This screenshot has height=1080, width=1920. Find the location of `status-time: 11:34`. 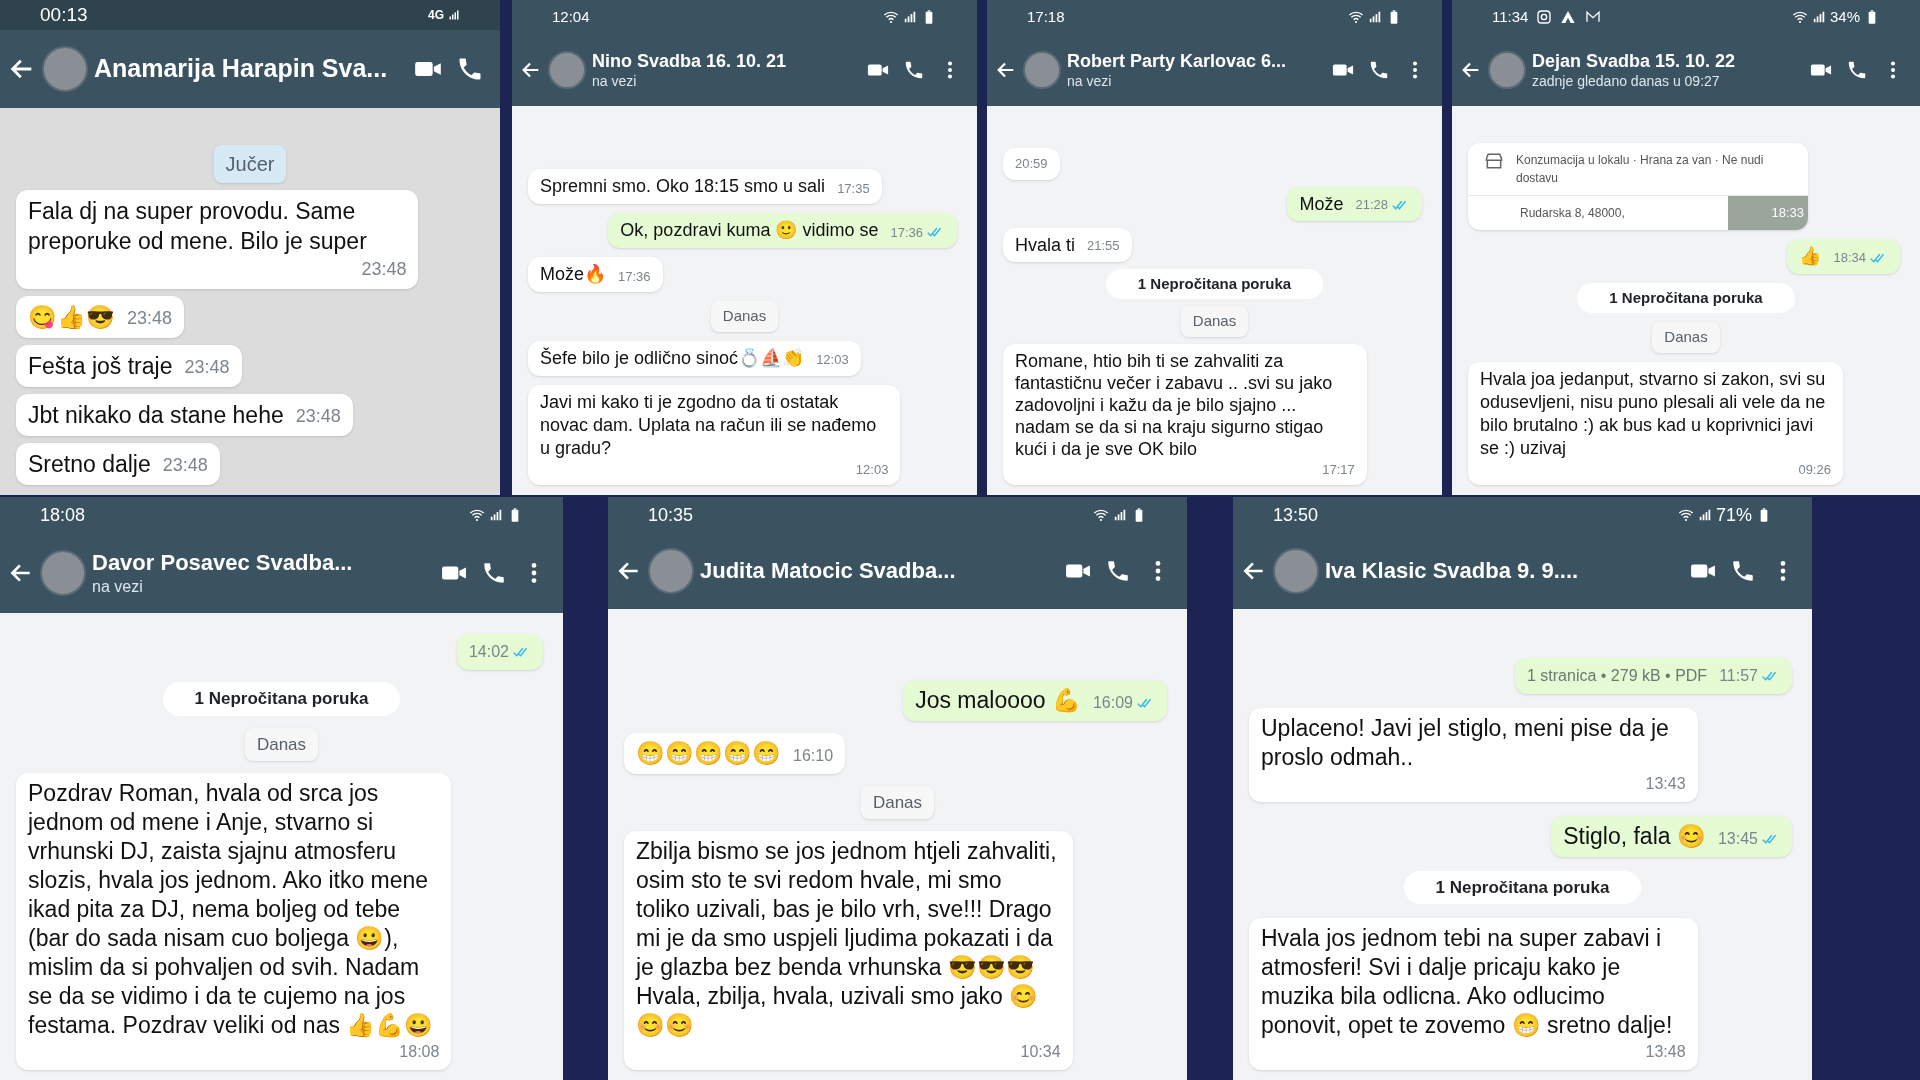

status-time: 11:34 is located at coordinates (1510, 16).